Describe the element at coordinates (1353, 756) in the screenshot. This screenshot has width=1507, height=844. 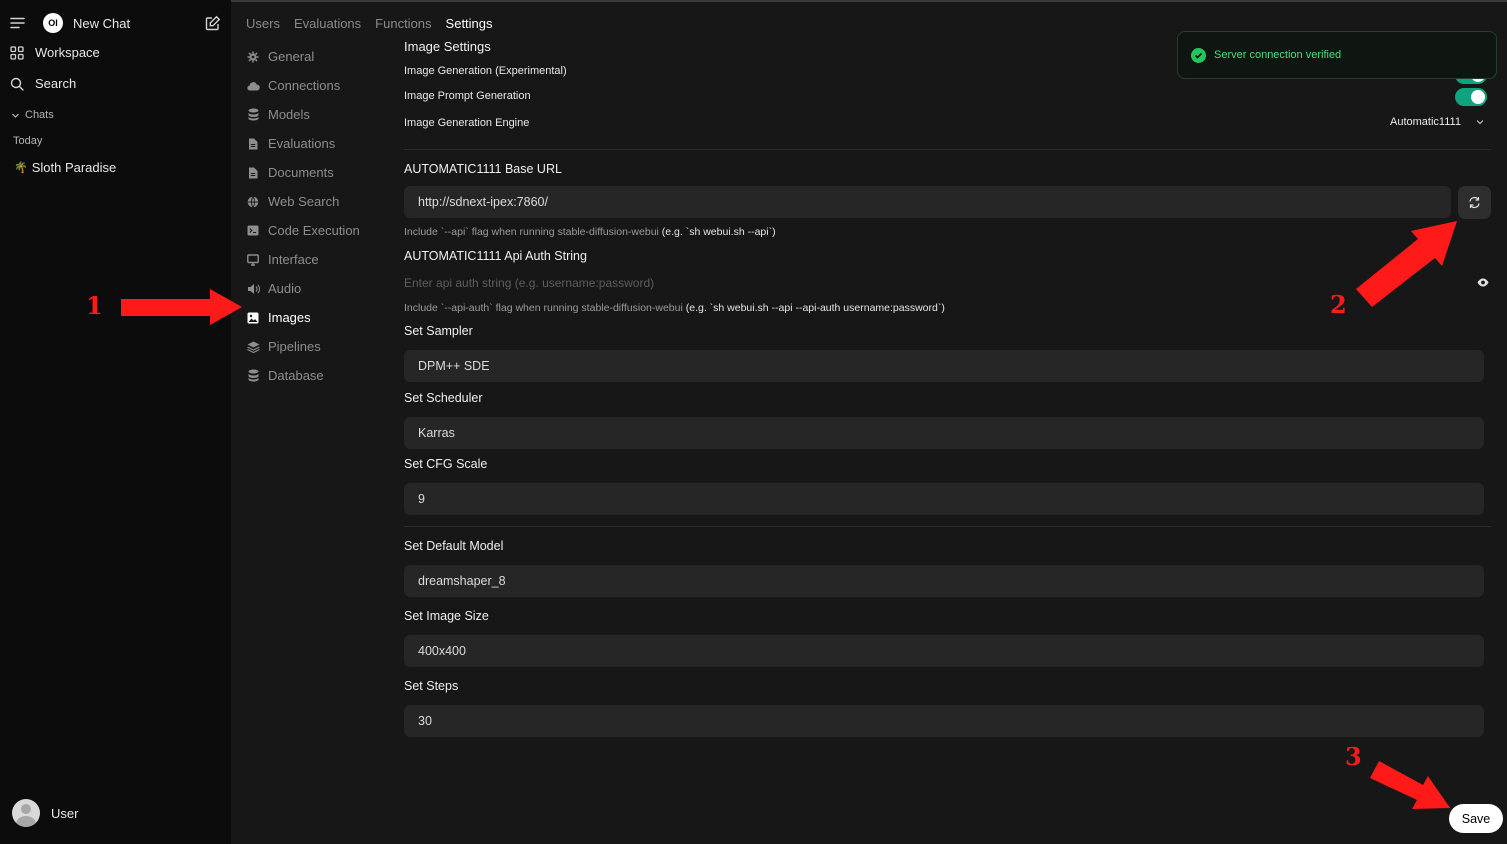
I see `annotation-number-3: 3` at that location.